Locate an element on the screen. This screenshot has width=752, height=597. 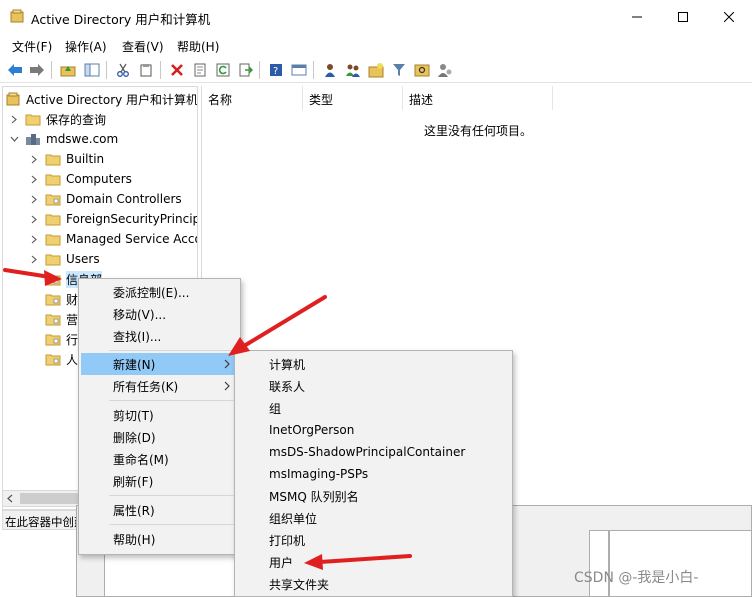
tree-label: 行 is located at coordinates (72, 339).